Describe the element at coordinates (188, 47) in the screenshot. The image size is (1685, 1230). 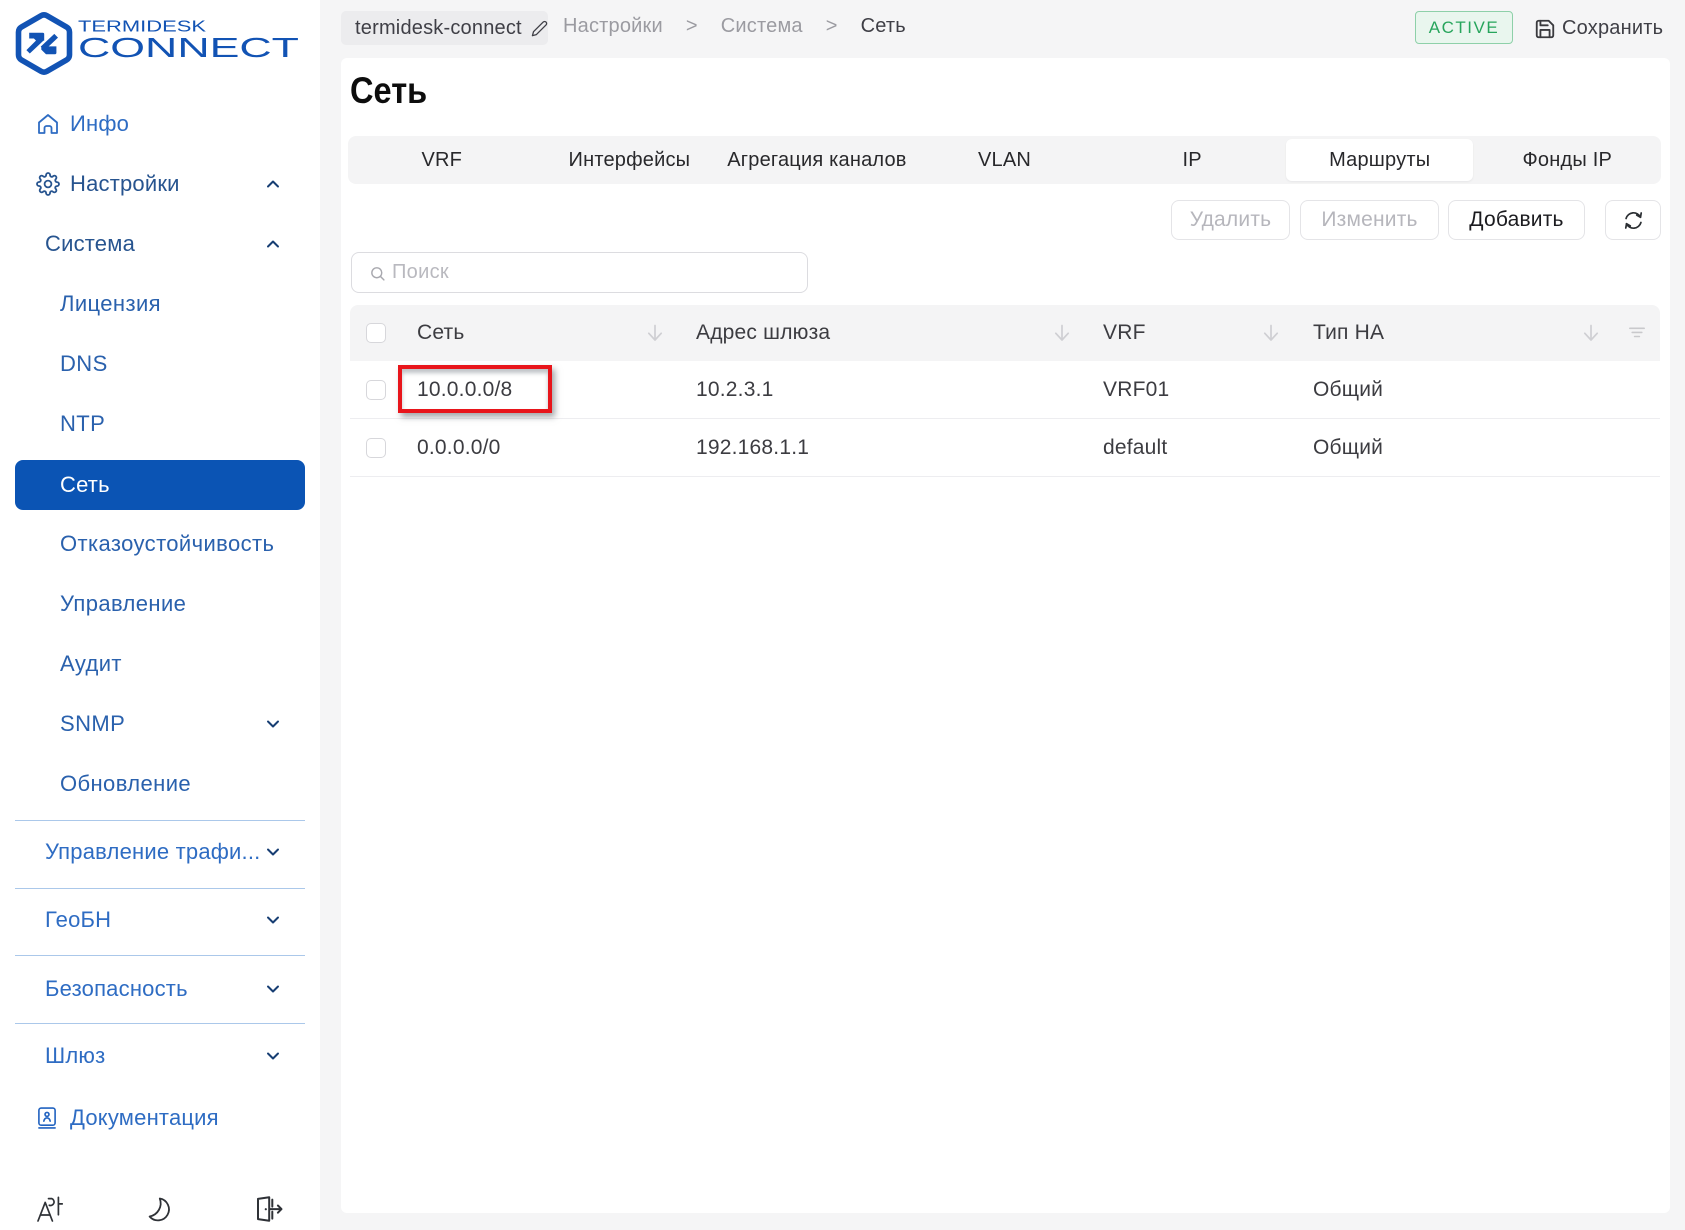
I see `svg-text: CONNECT` at that location.